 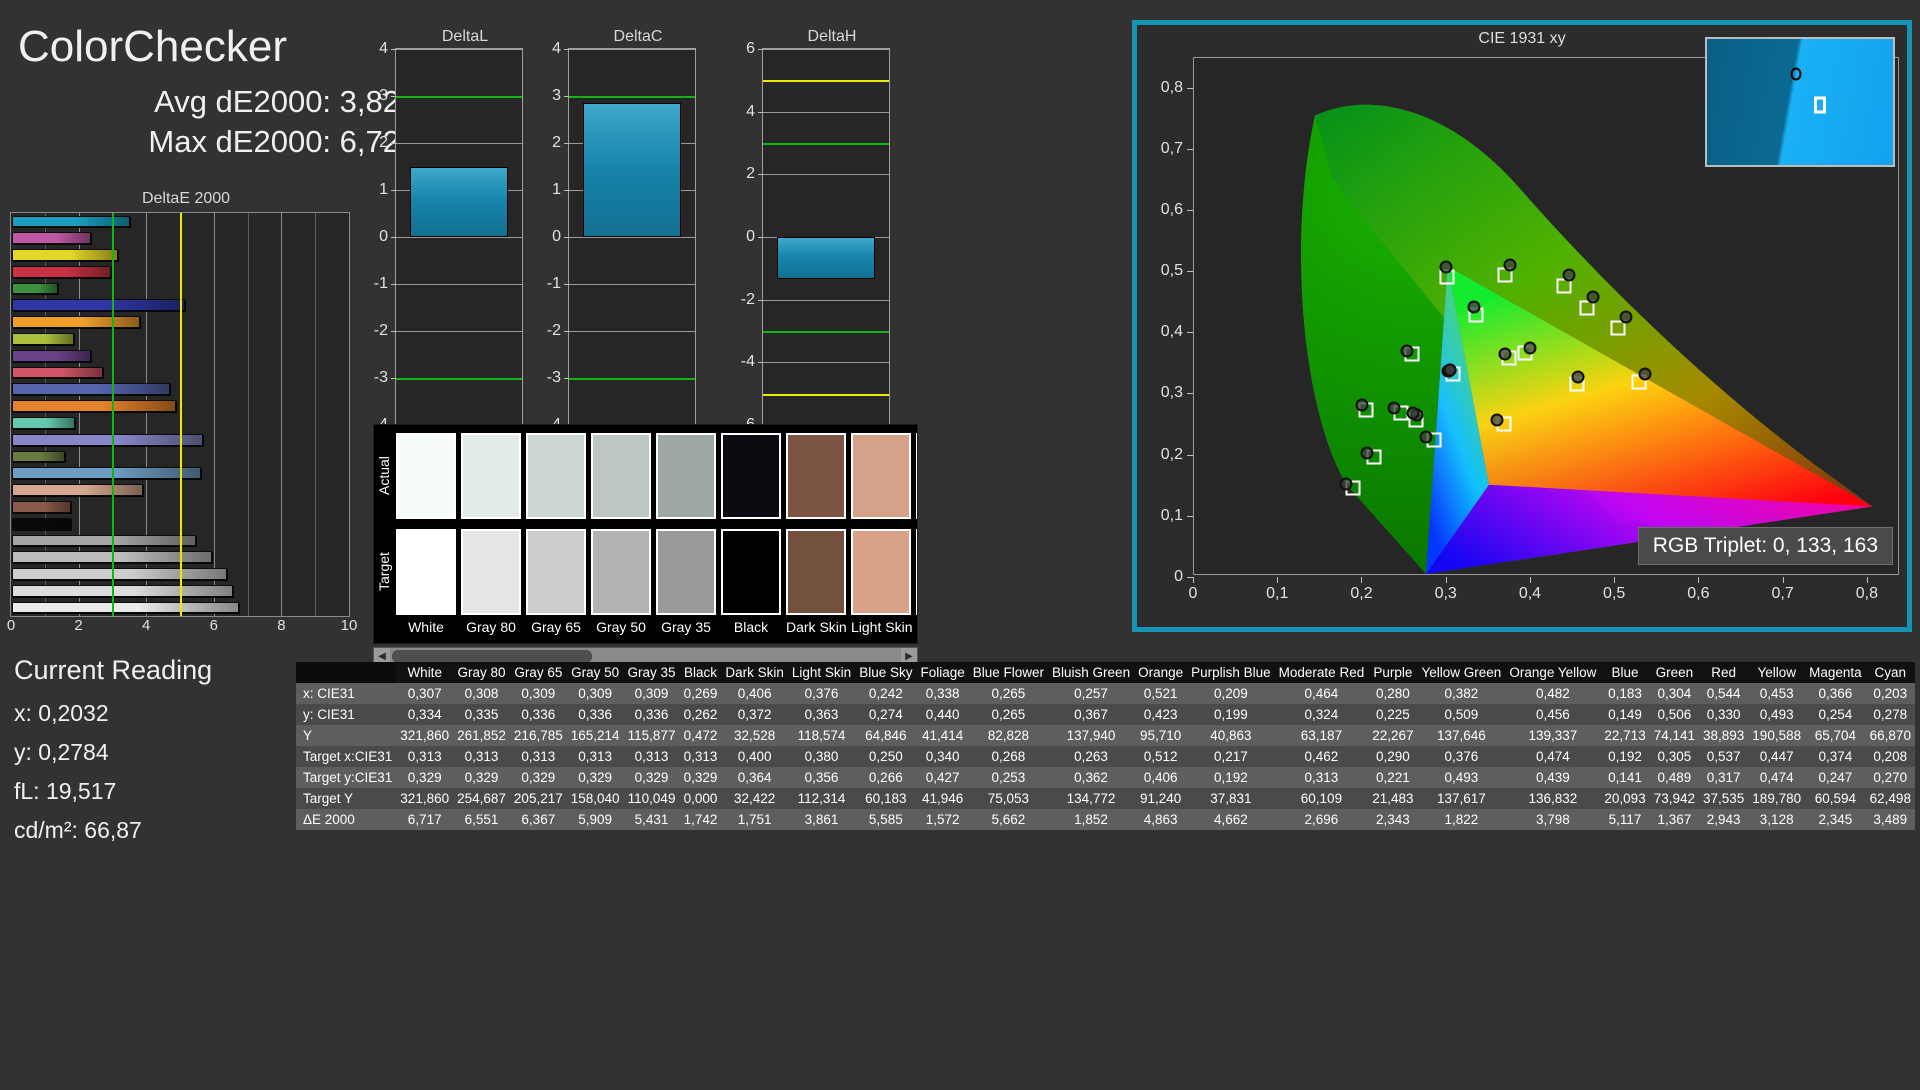 What do you see at coordinates (1777, 777) in the screenshot?
I see `table-cell: 0,474` at bounding box center [1777, 777].